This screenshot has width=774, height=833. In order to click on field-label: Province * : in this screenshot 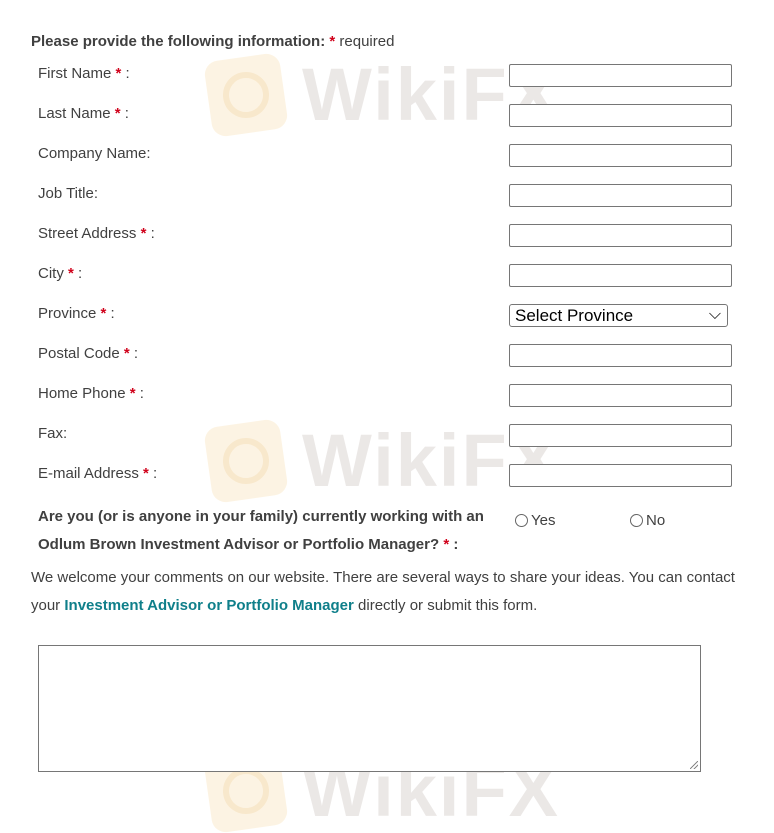, I will do `click(76, 313)`.